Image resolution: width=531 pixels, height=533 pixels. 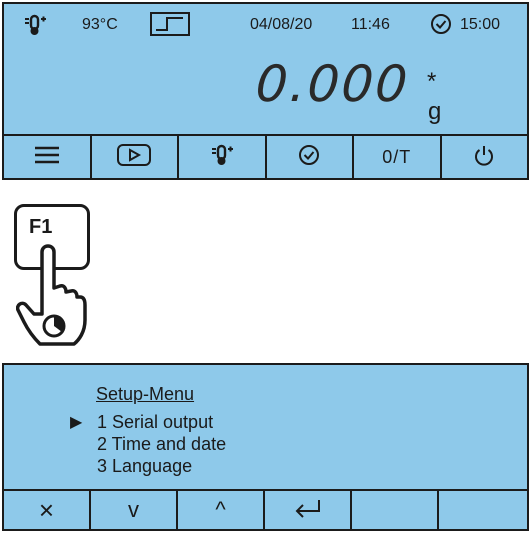 What do you see at coordinates (432, 81) in the screenshot?
I see `stability-indicator: *` at bounding box center [432, 81].